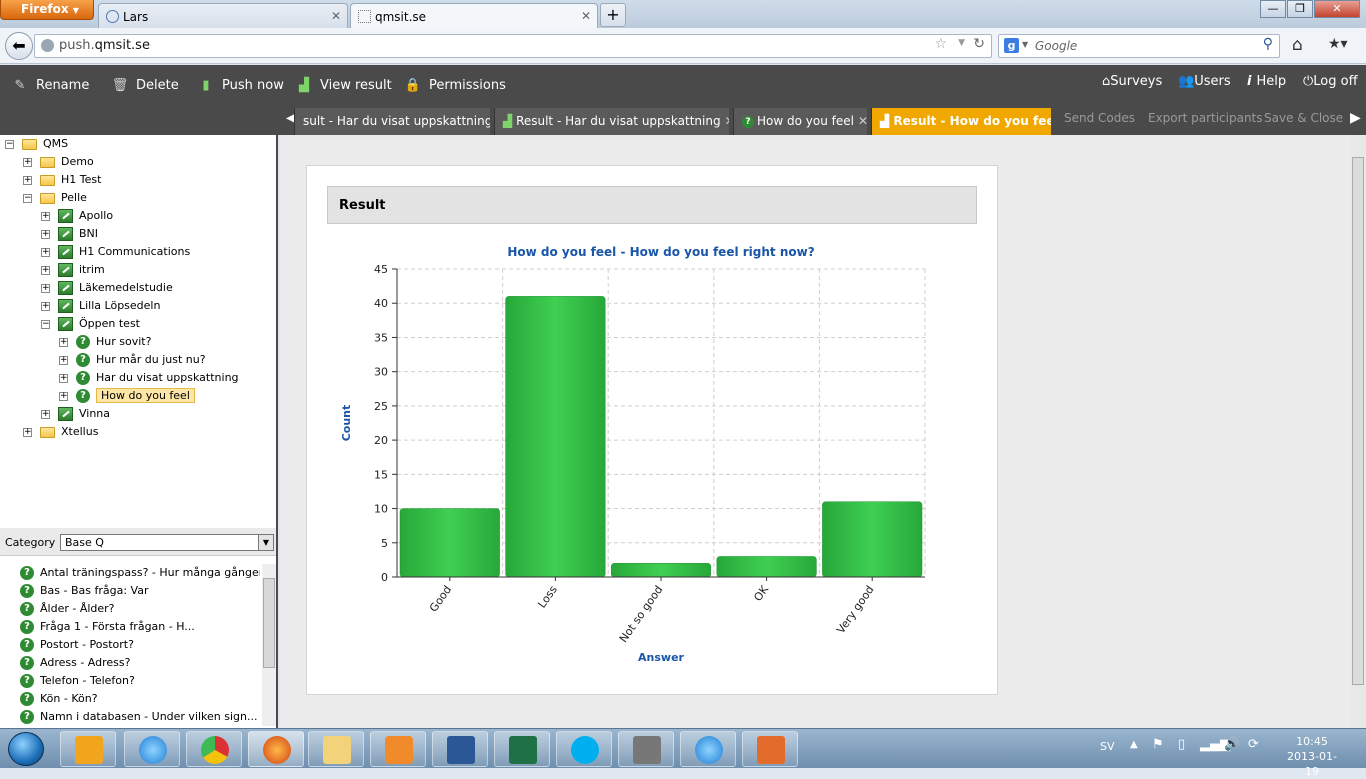 The height and width of the screenshot is (779, 1366). Describe the element at coordinates (613, 15) in the screenshot. I see `new-tab-button: +` at that location.